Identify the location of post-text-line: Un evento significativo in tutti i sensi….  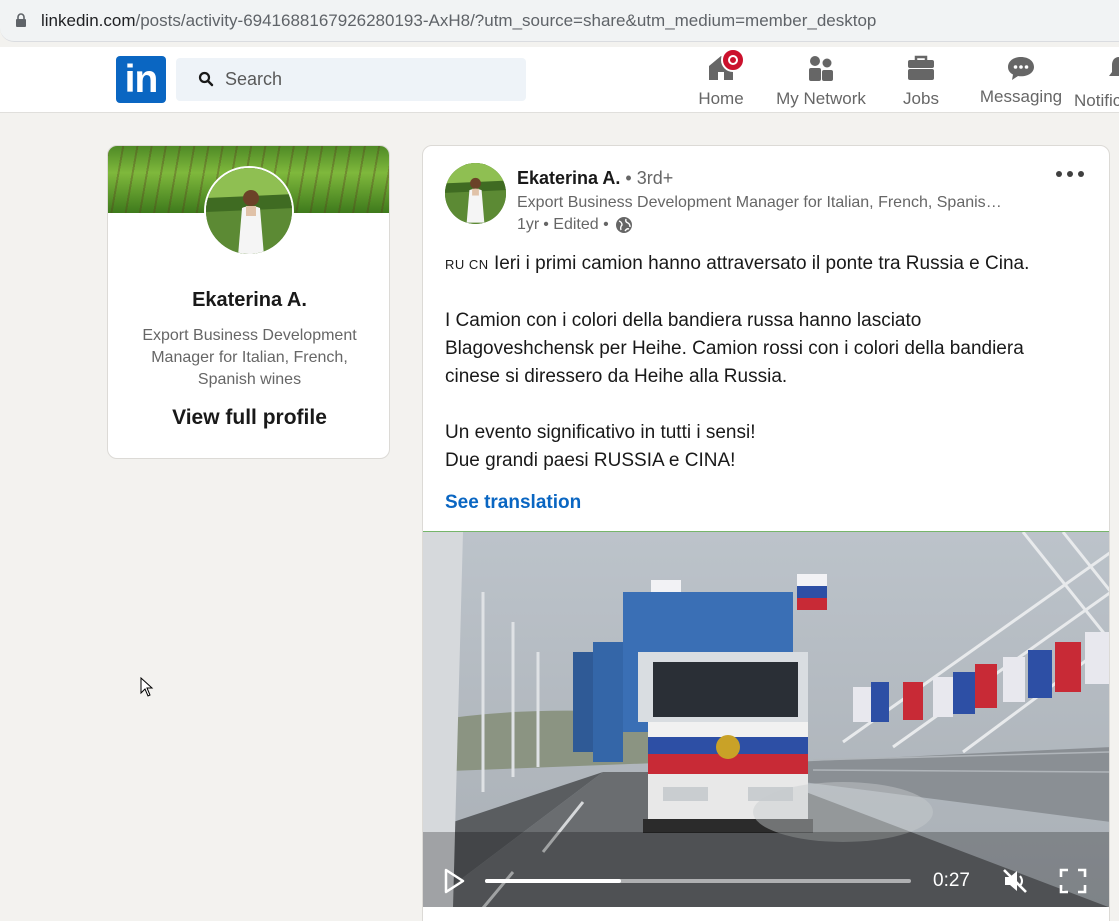
(600, 432).